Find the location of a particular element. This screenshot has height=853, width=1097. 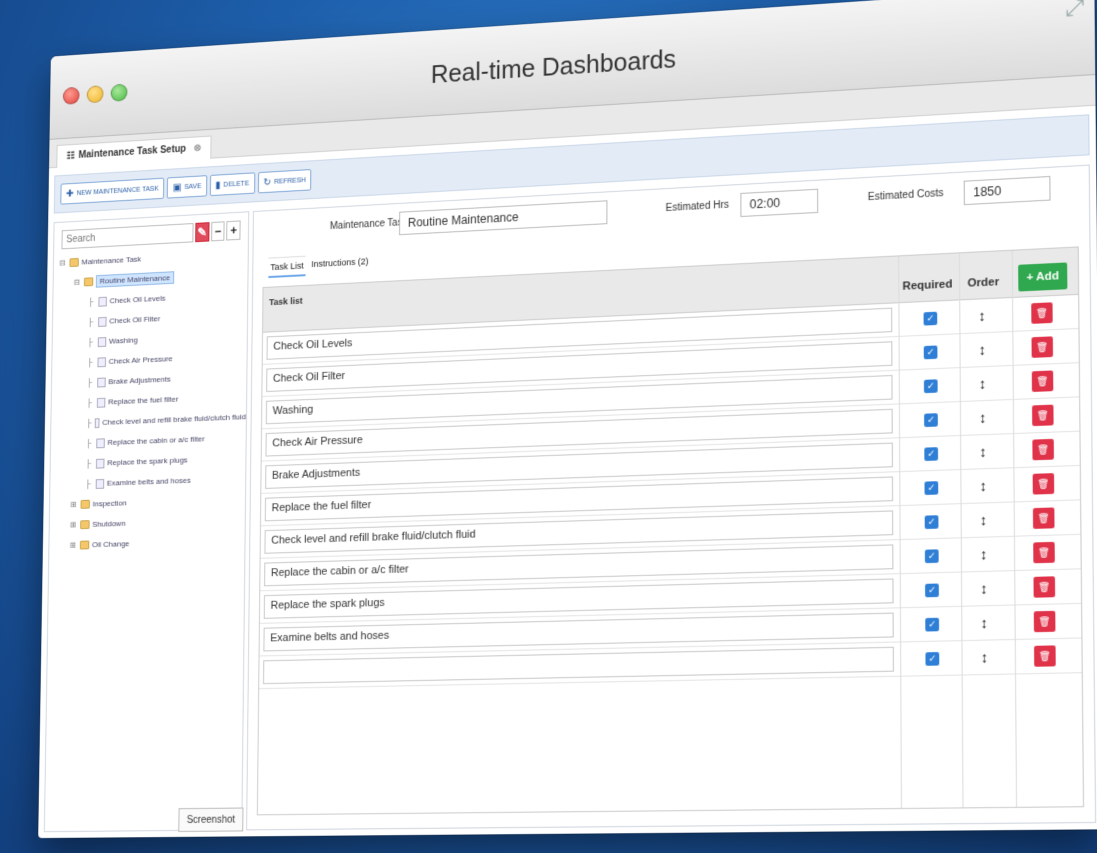

tree-node-label: Check Oil Levels is located at coordinates (137, 299).